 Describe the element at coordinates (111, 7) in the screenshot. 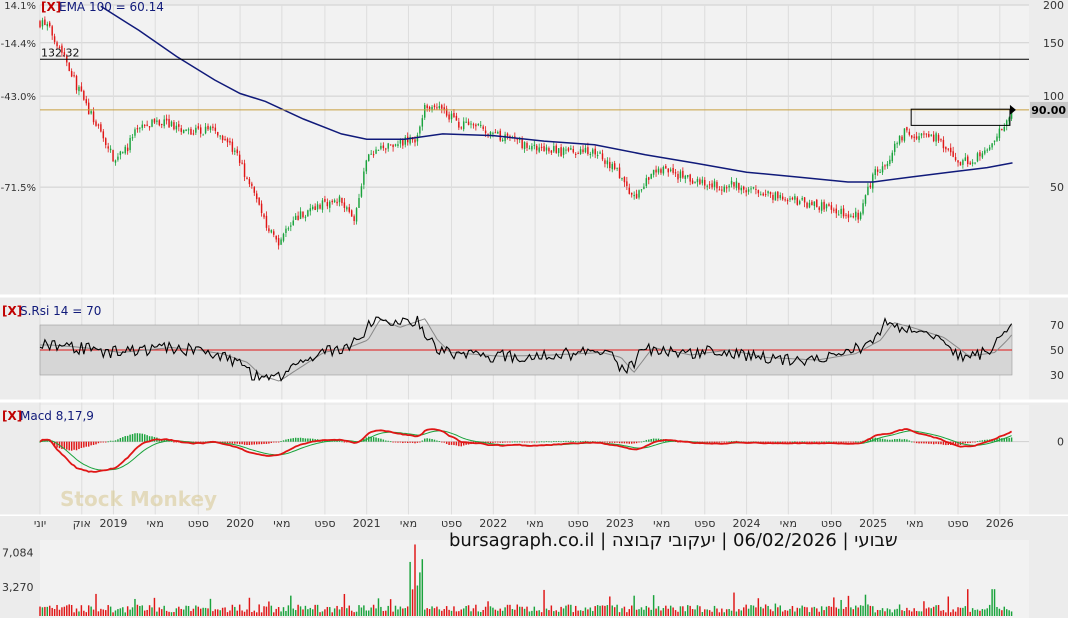

I see `indicator-label: EMA 100 = 60.14` at that location.